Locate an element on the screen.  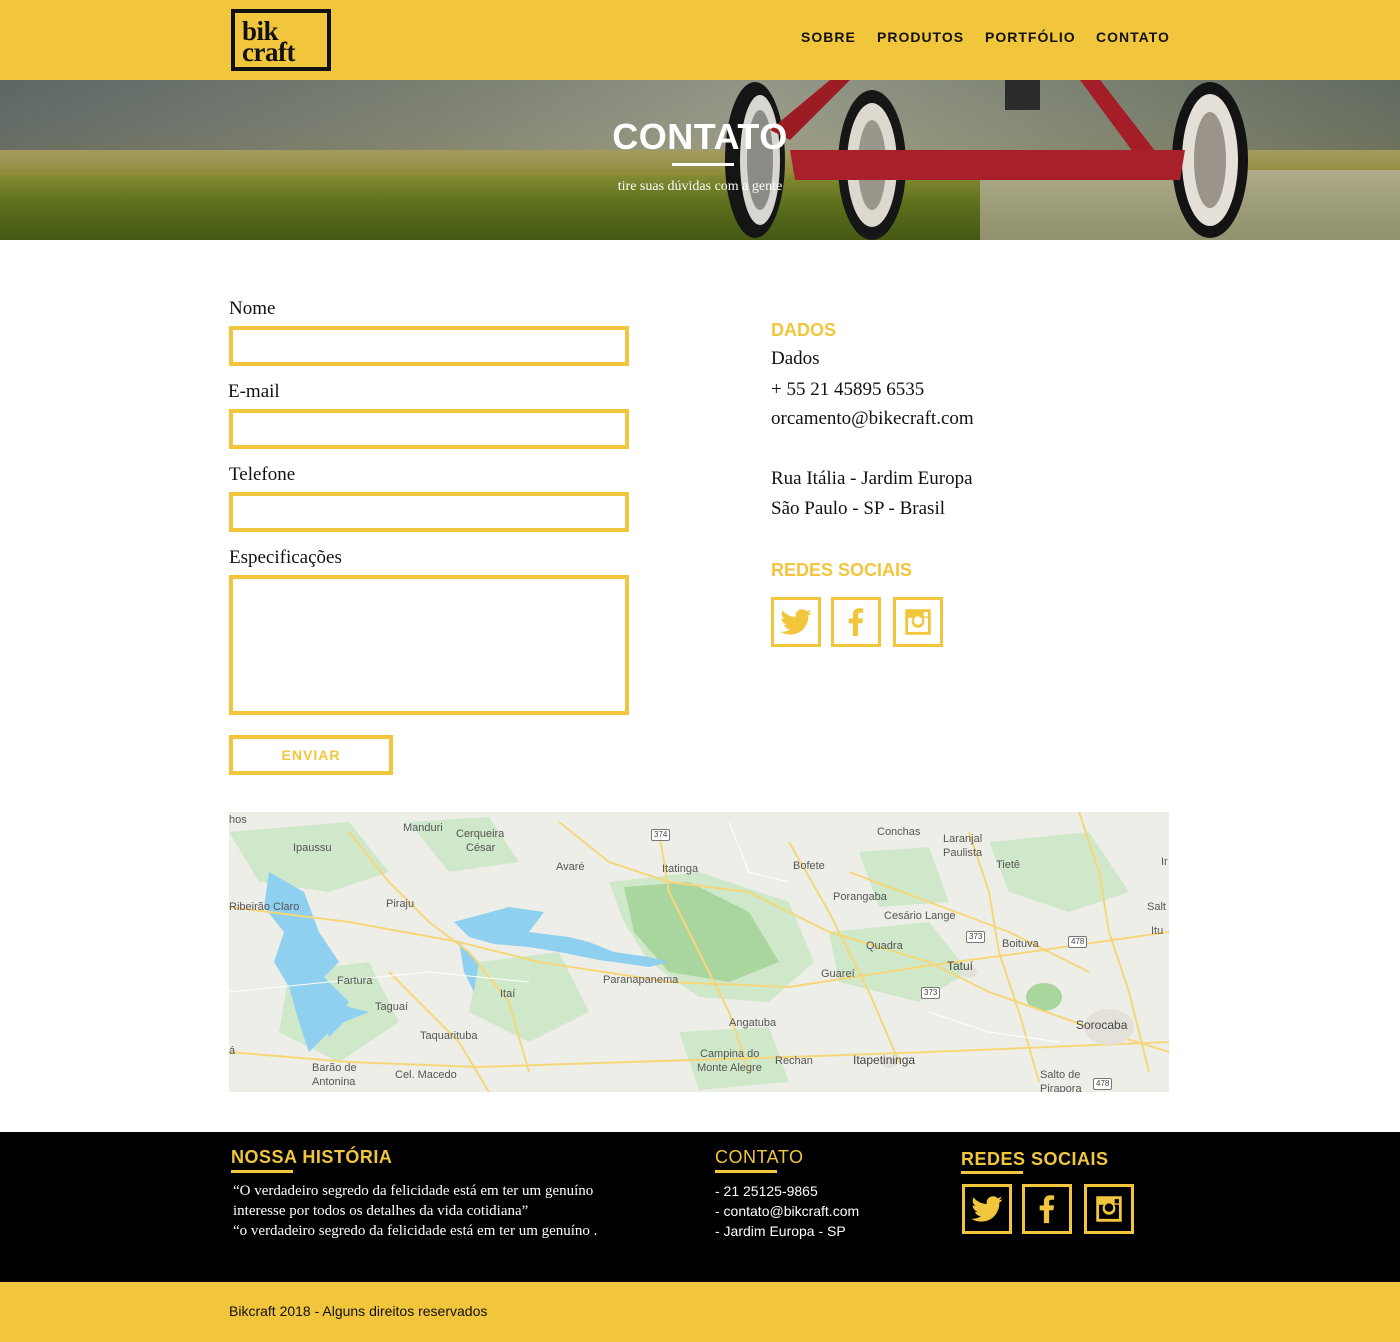
map-label-hos: hos is located at coordinates (238, 820).